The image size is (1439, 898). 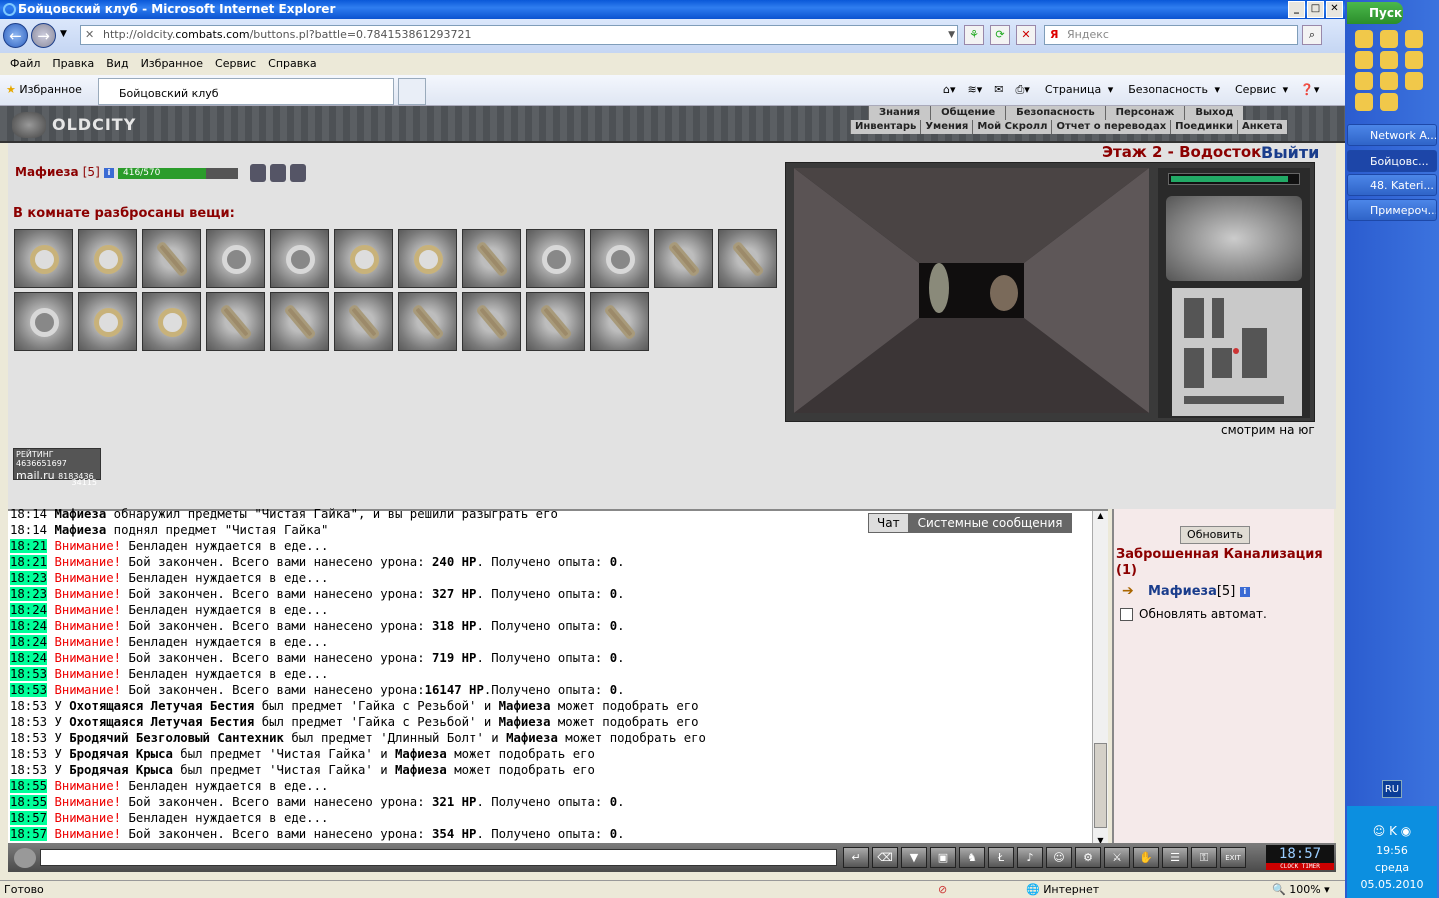 What do you see at coordinates (1144, 113) in the screenshot?
I see `menu-character: Персонаж` at bounding box center [1144, 113].